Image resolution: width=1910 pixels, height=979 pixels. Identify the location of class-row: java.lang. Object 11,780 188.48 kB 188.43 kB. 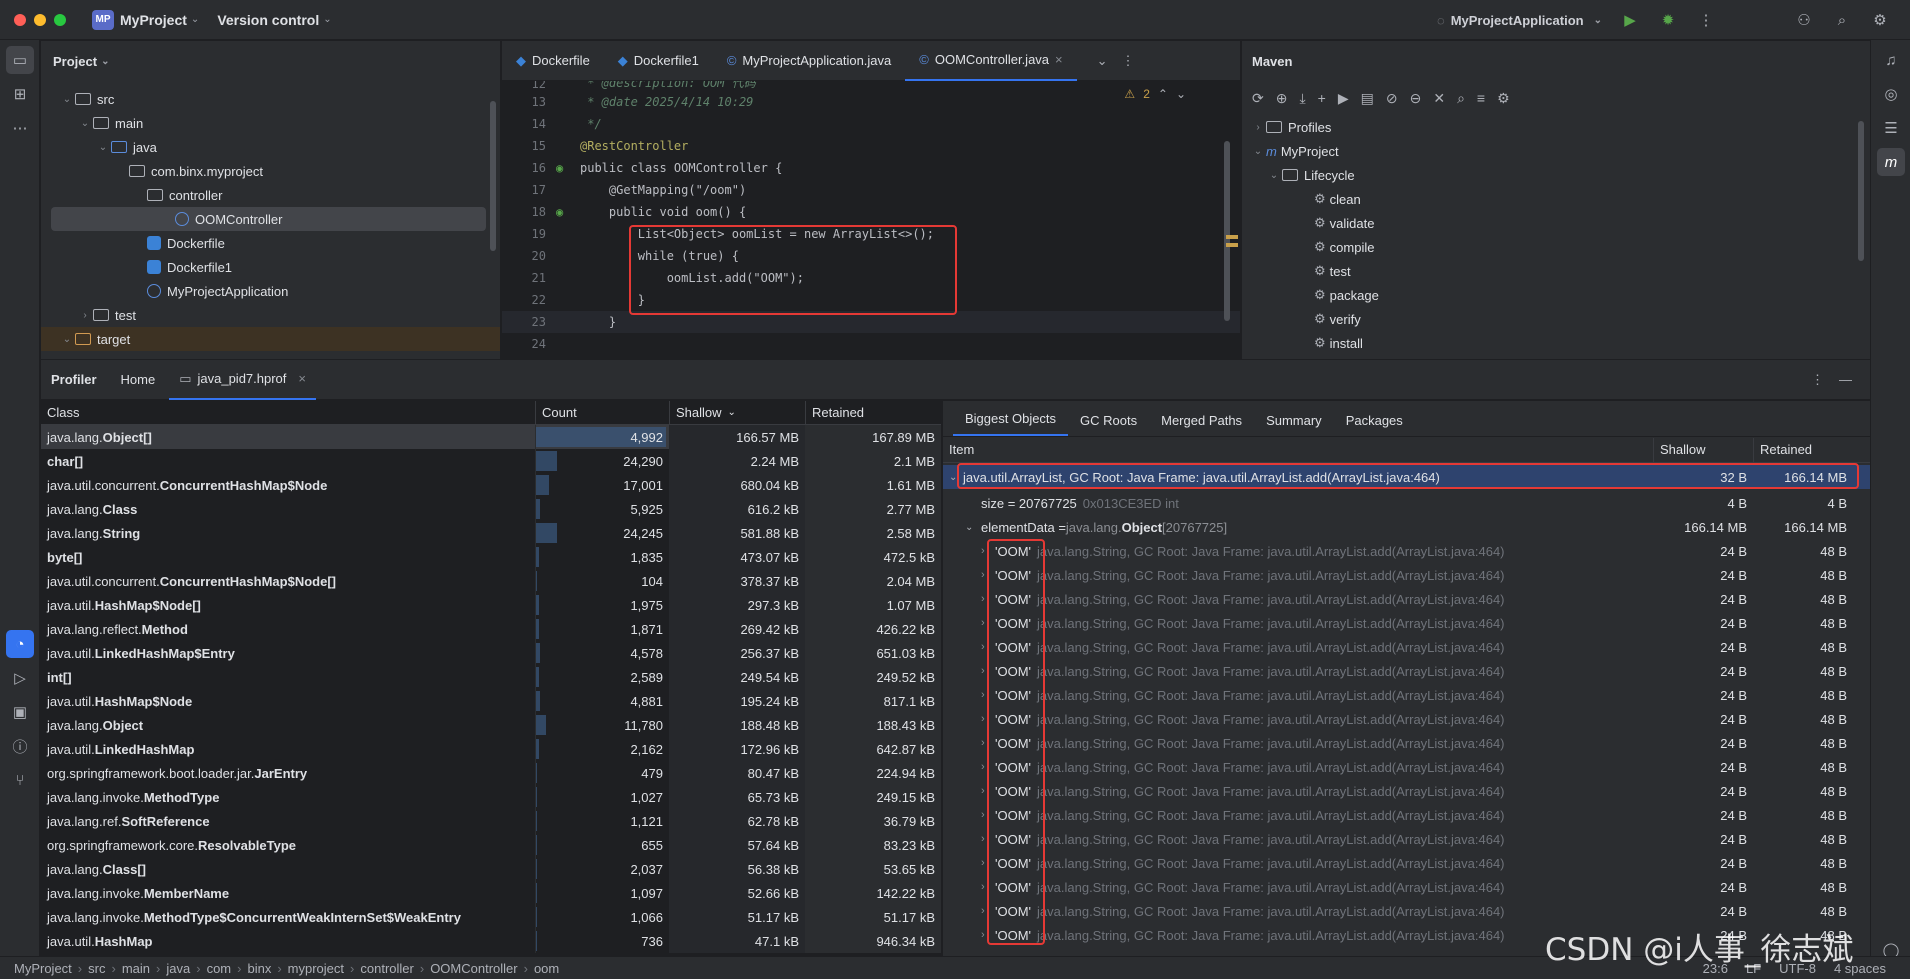
(491, 725).